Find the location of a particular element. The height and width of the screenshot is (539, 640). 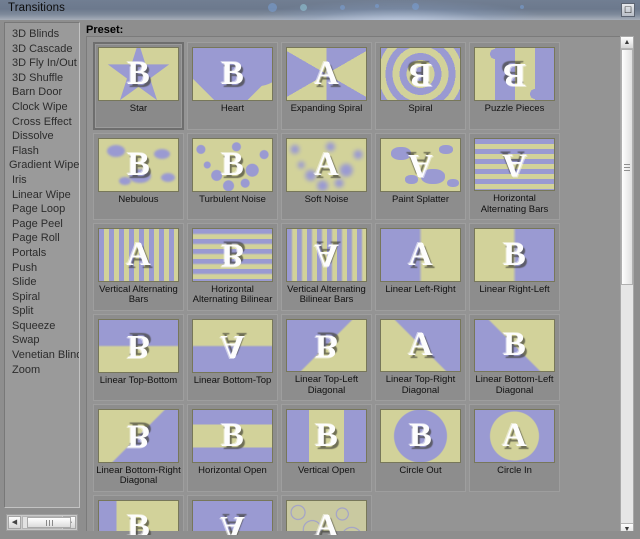

preset-tile-star: B Star is located at coordinates (138, 86).